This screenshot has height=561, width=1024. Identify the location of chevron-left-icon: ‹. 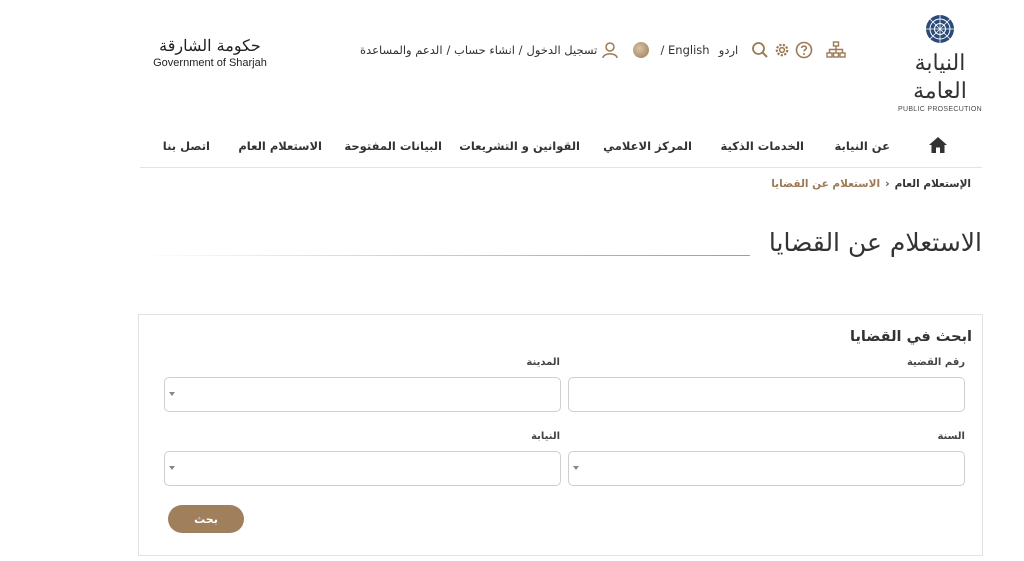
(887, 183).